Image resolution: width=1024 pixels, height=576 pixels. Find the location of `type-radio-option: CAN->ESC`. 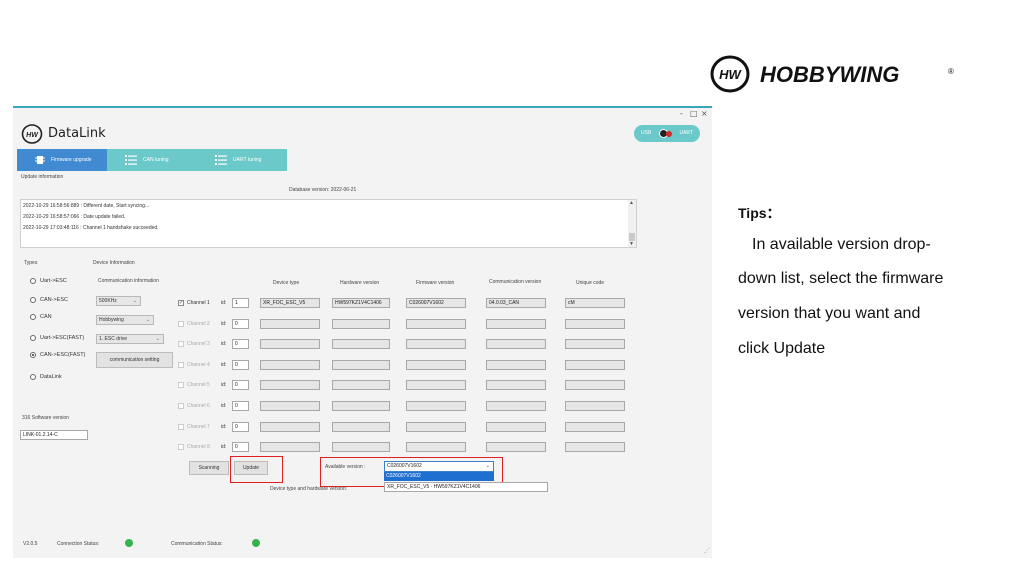

type-radio-option: CAN->ESC is located at coordinates (49, 300).